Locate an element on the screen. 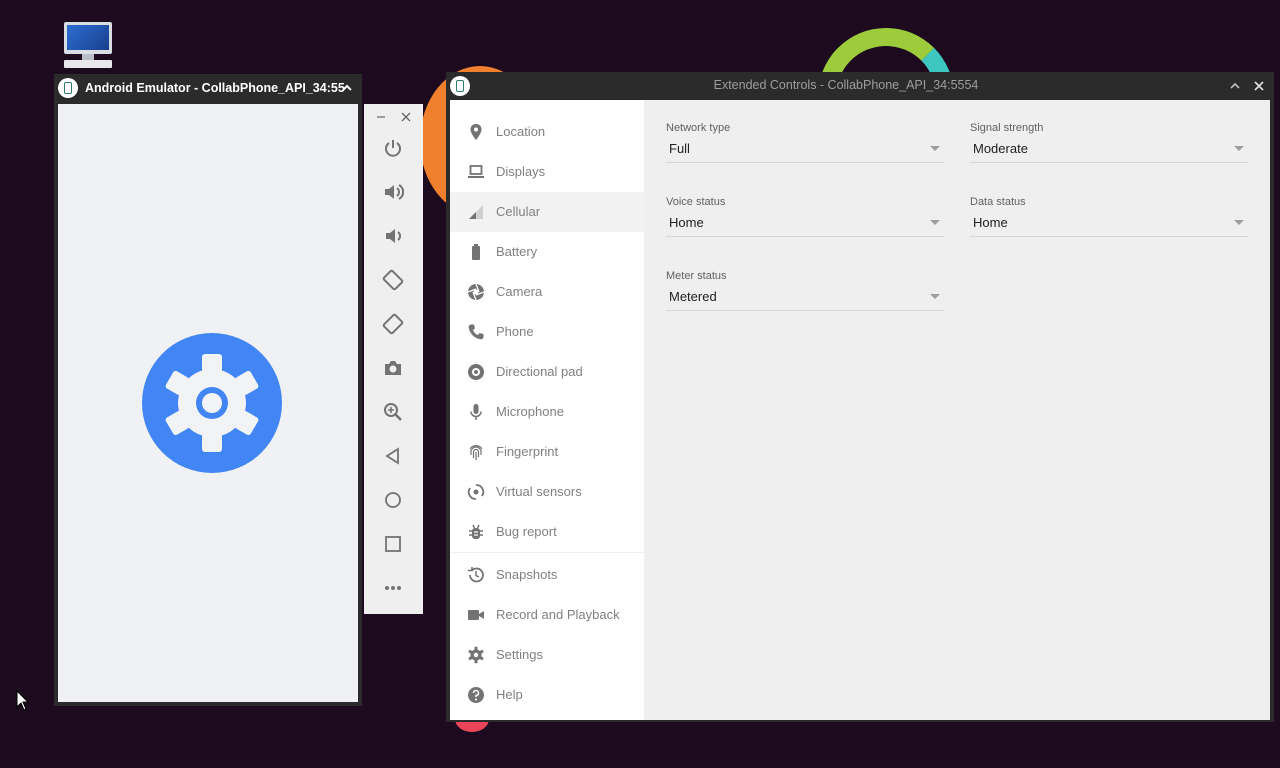 This screenshot has width=1280, height=768. dpad-icon is located at coordinates (476, 372).